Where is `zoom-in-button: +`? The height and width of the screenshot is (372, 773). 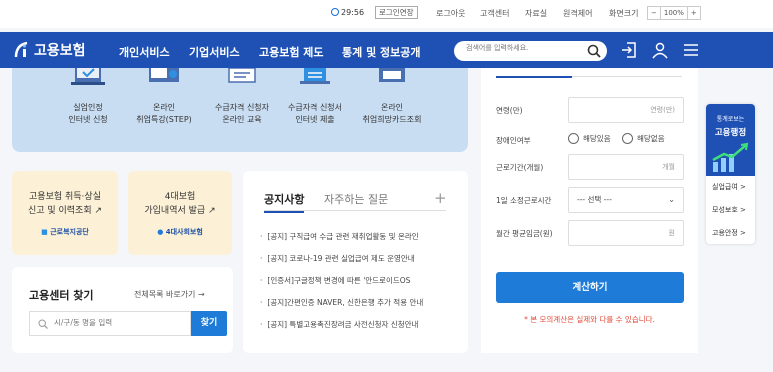
zoom-in-button: + is located at coordinates (694, 13).